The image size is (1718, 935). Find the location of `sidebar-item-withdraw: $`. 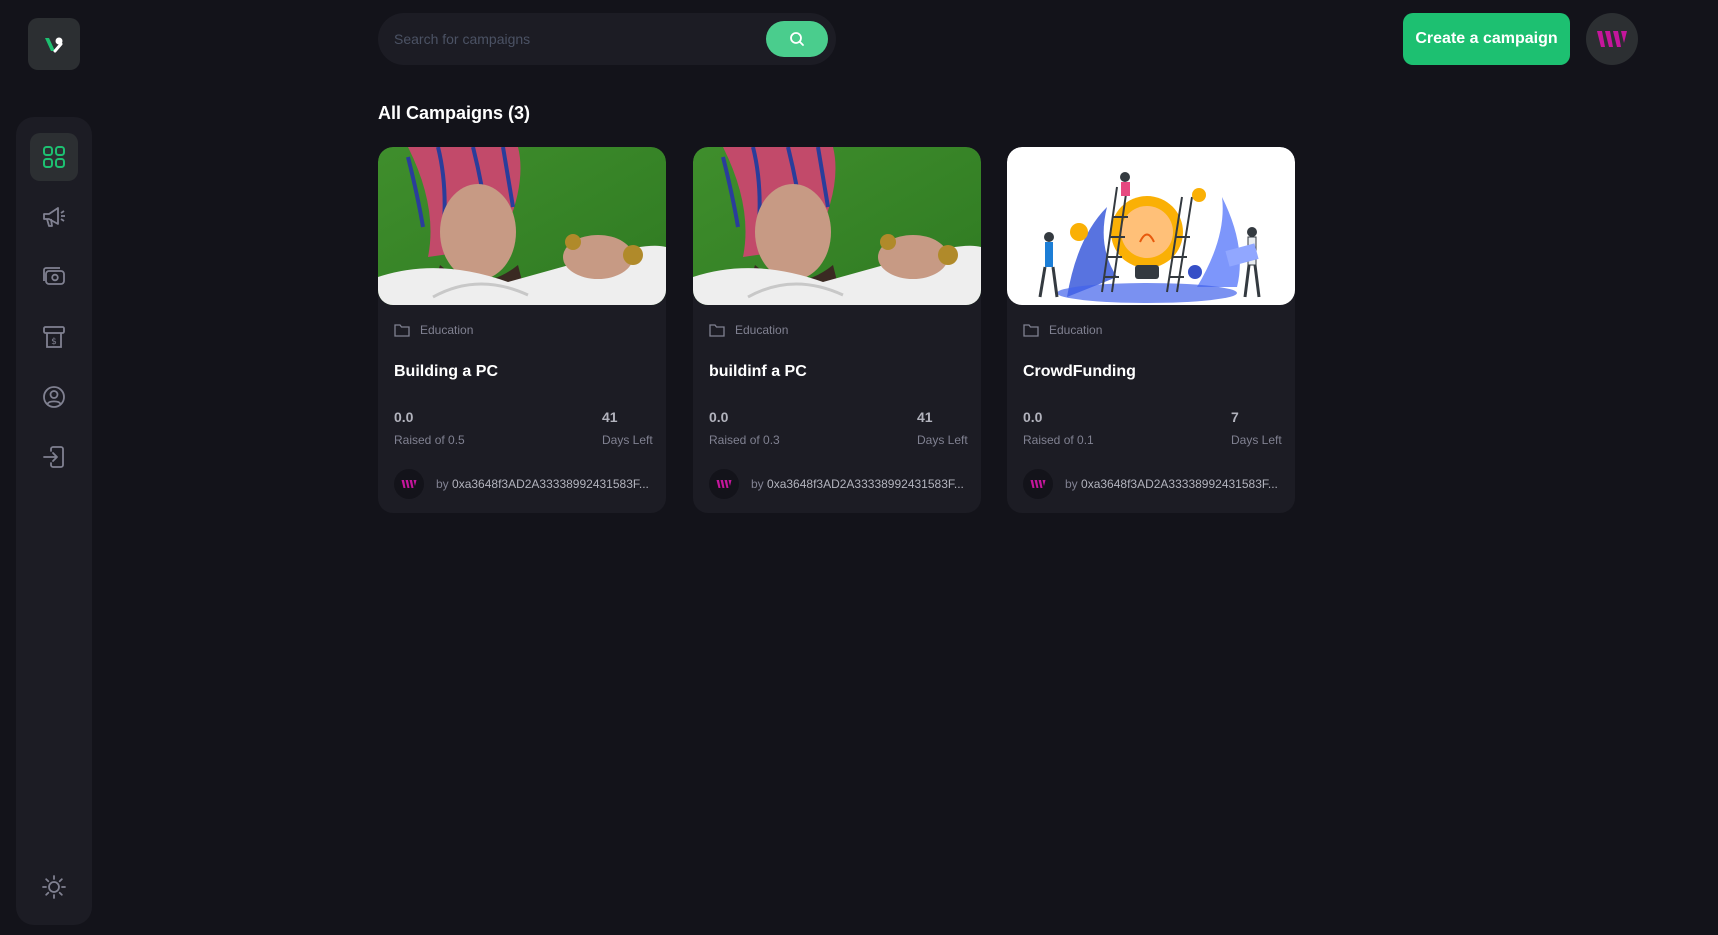

sidebar-item-withdraw: $ is located at coordinates (54, 337).